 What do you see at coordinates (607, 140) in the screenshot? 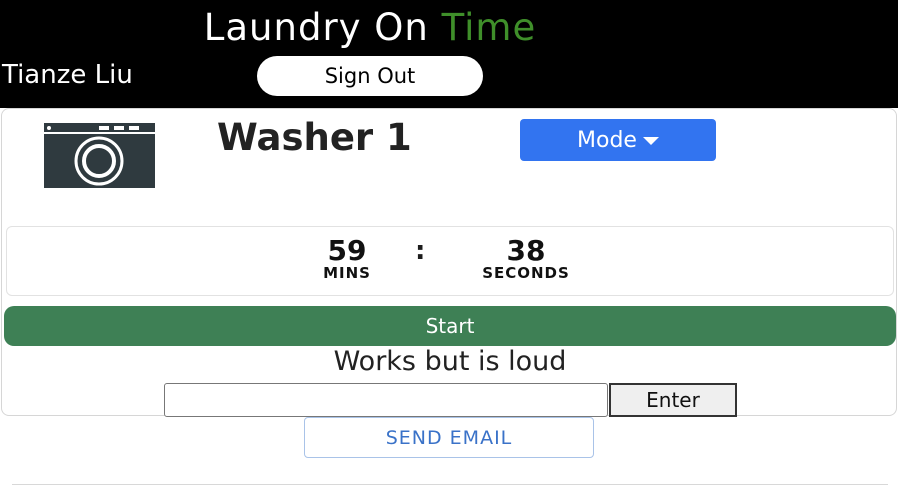
I see `mode-label: Mode` at bounding box center [607, 140].